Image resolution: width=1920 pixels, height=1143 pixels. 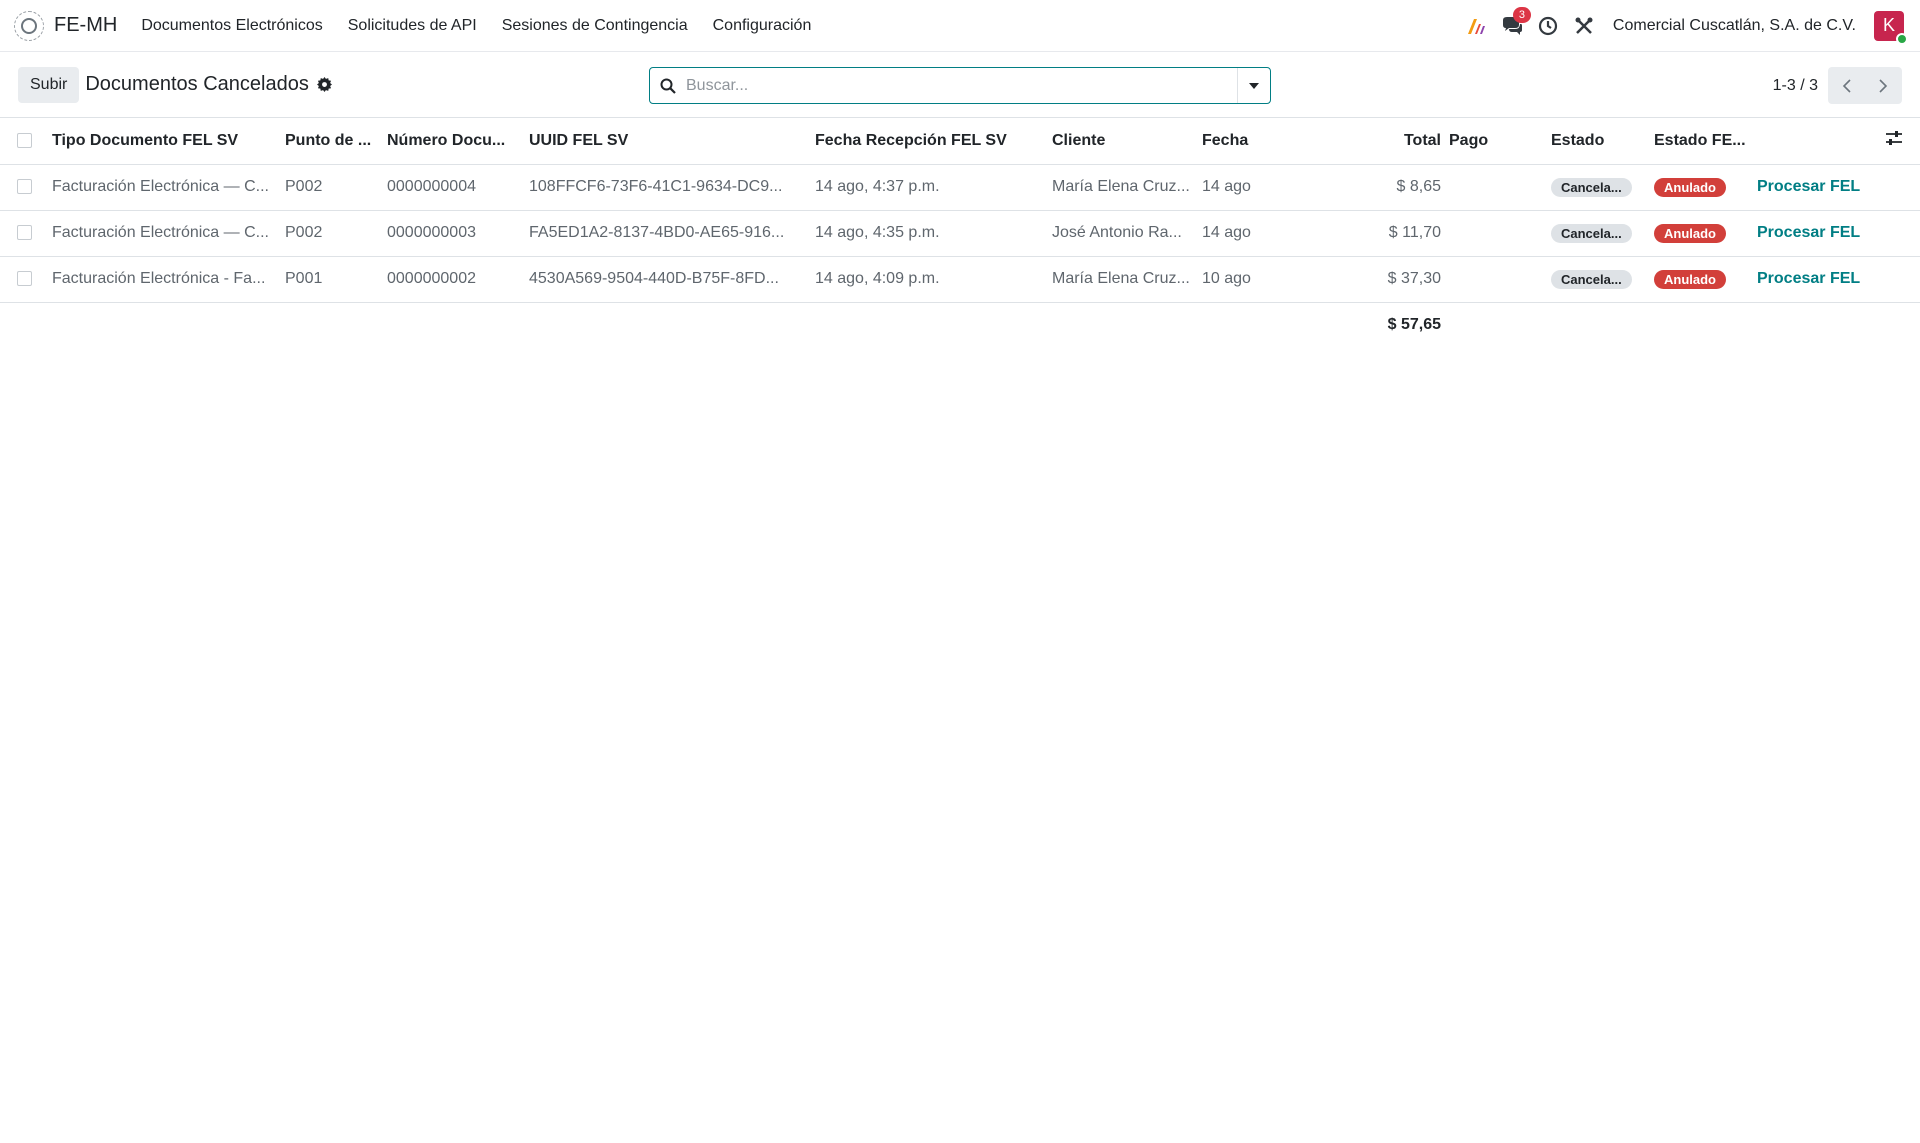 I want to click on cell-numero: 0000000004, so click(x=454, y=187).